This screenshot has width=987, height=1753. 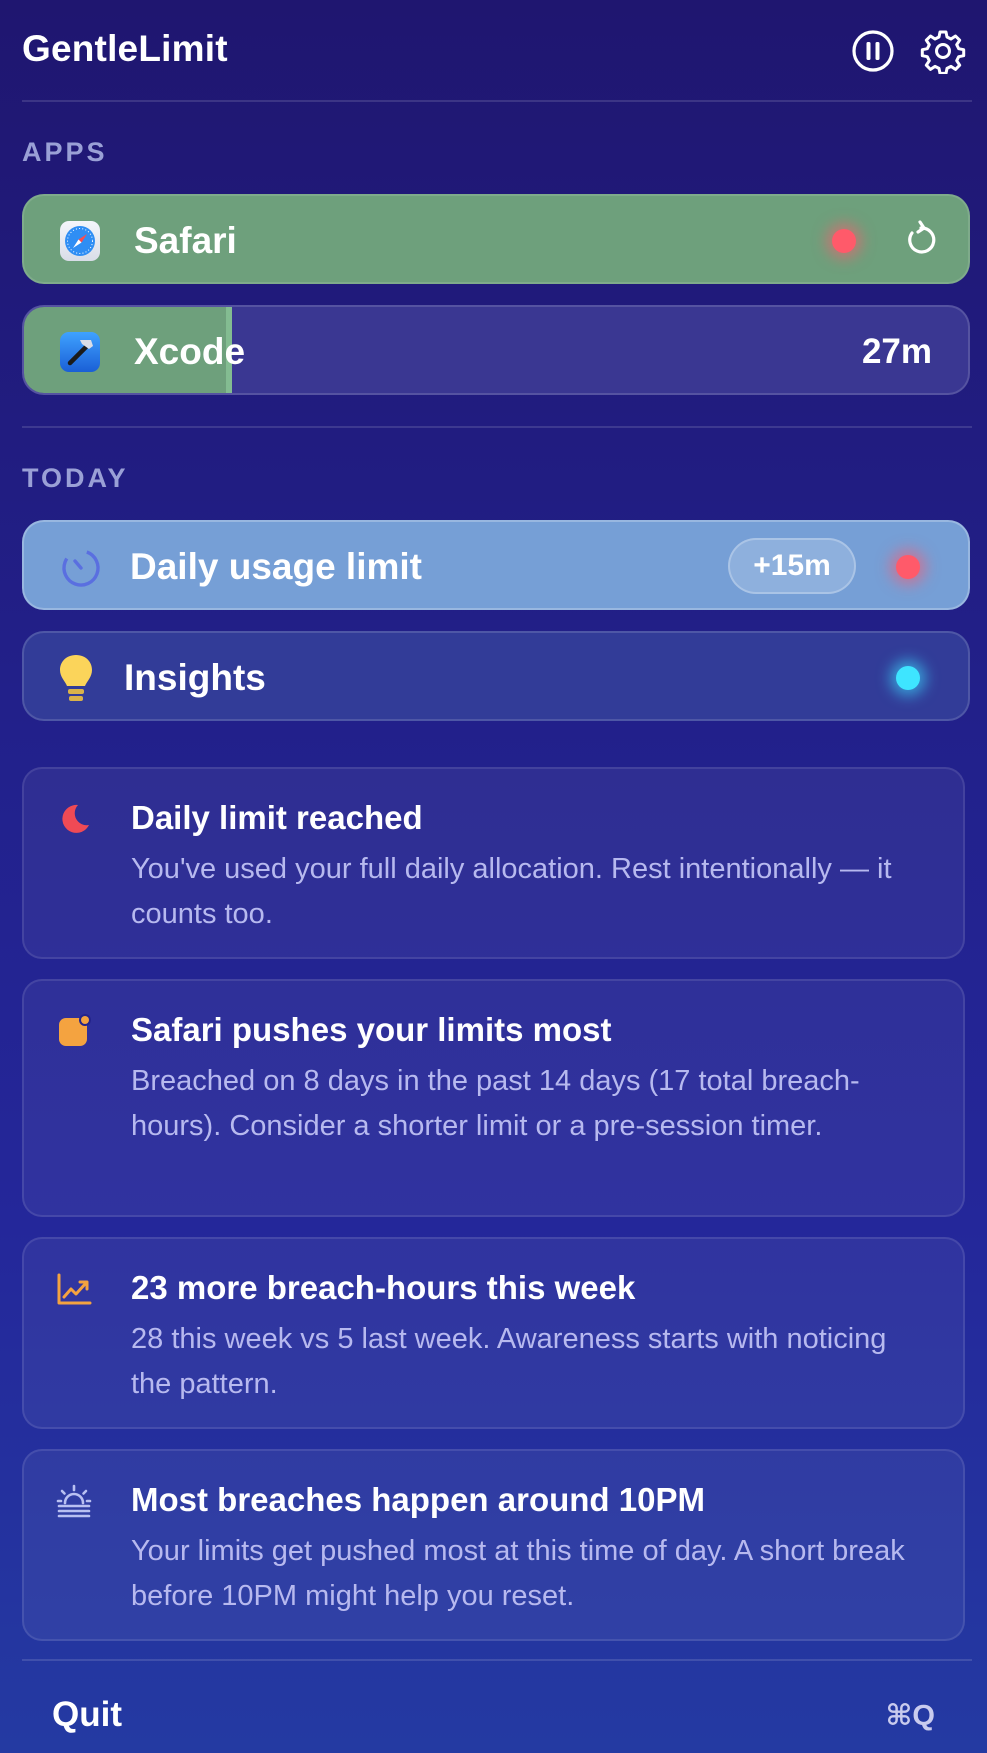 I want to click on timer-icon, so click(x=81, y=568).